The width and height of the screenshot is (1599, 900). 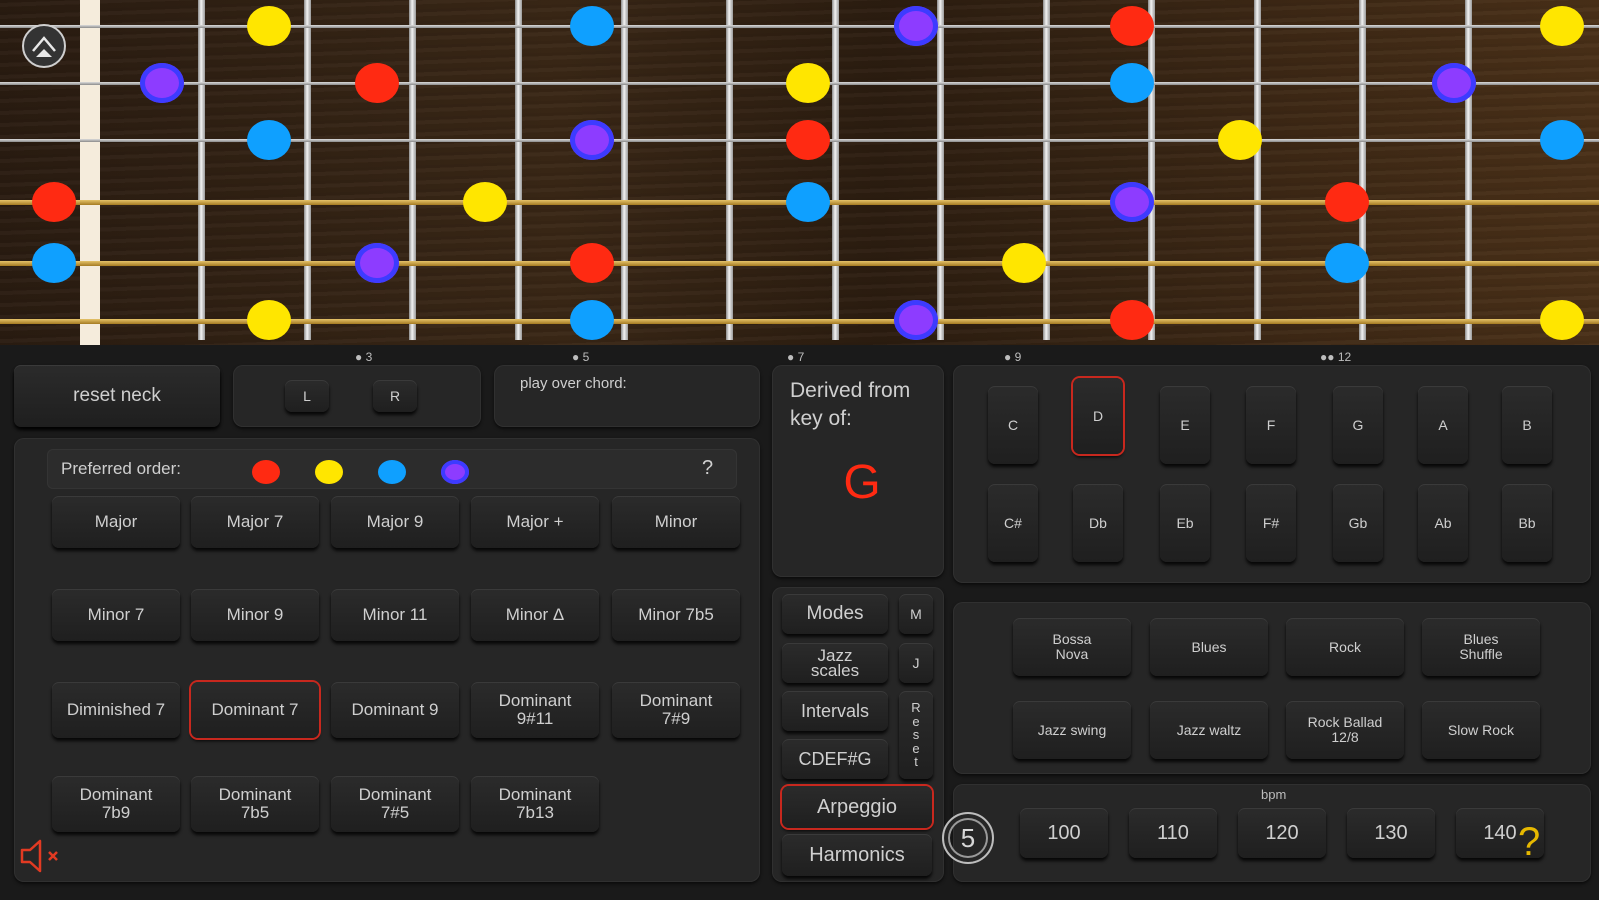 I want to click on chord-minor7-button: Minor 7, so click(x=116, y=615).